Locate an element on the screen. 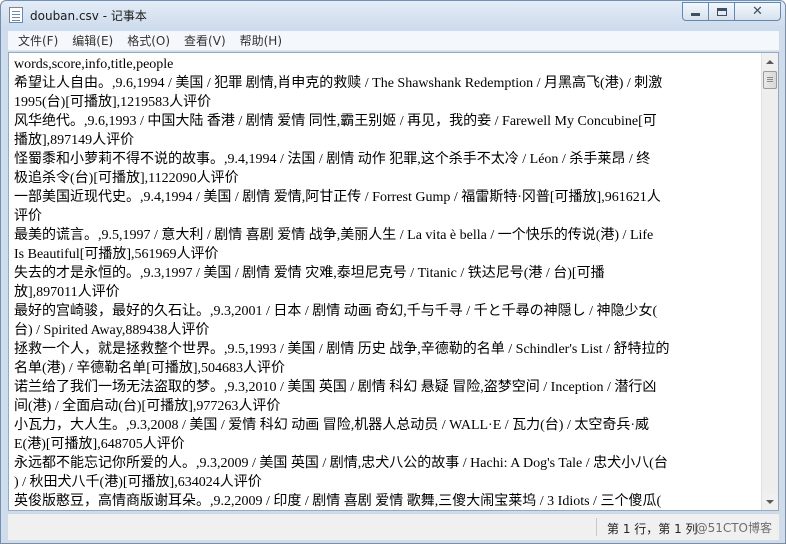 This screenshot has width=786, height=544. title-bar: douban.csv - 记事本 ✕ is located at coordinates (393, 15).